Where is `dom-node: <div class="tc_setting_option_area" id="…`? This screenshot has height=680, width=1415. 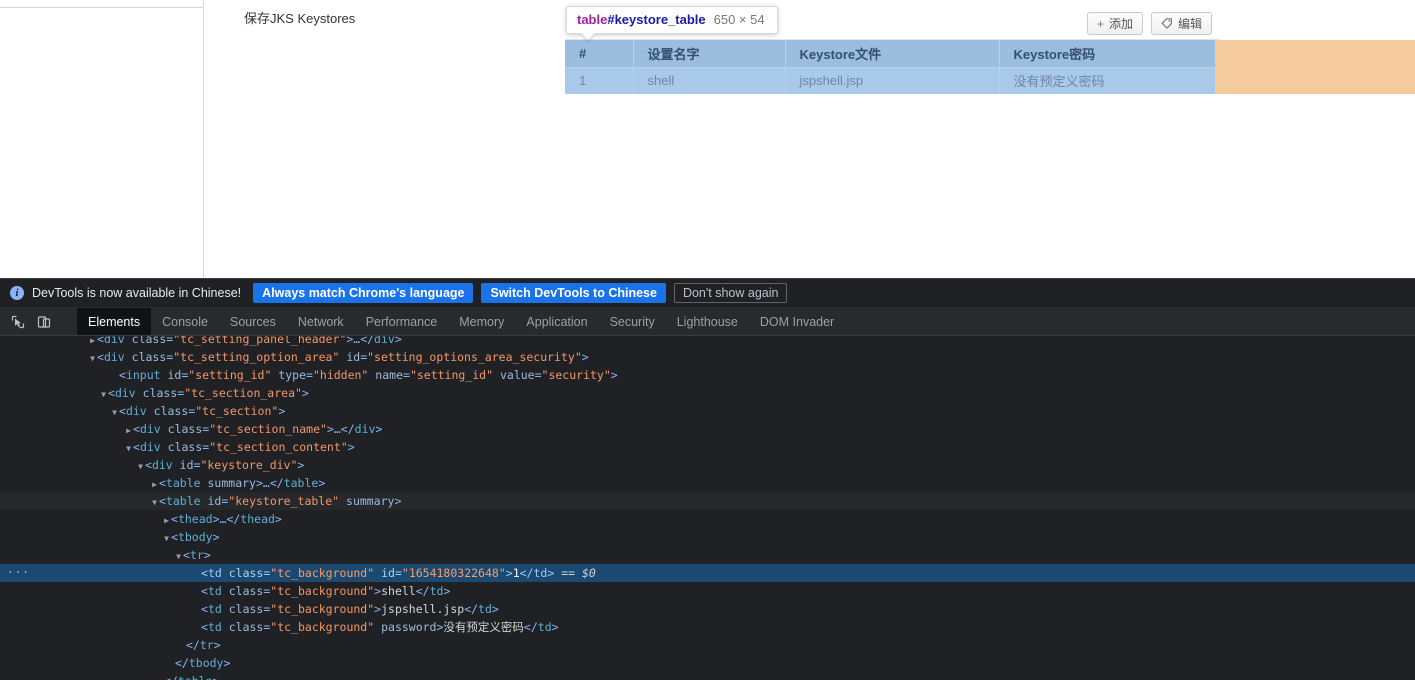 dom-node: <div class="tc_setting_option_area" id="… is located at coordinates (707, 357).